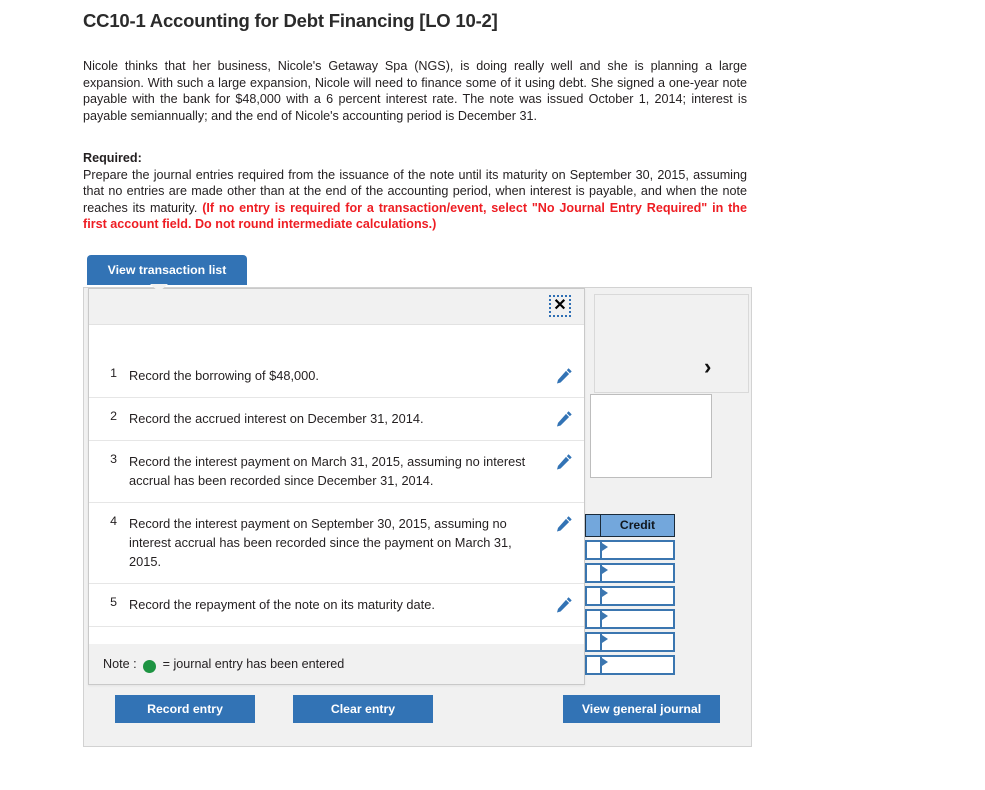  I want to click on modal-header: ✕, so click(336, 307).